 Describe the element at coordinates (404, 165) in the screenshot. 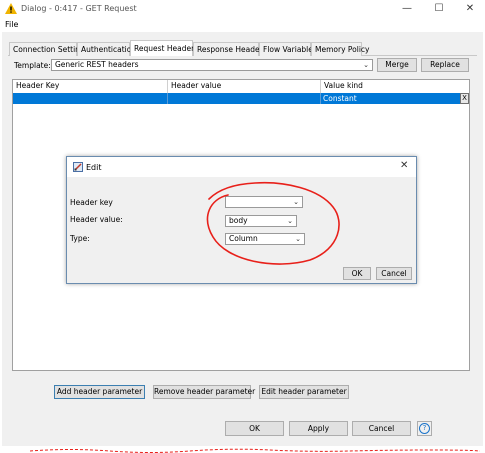

I see `edit-dialog-close-icon: ✕` at that location.